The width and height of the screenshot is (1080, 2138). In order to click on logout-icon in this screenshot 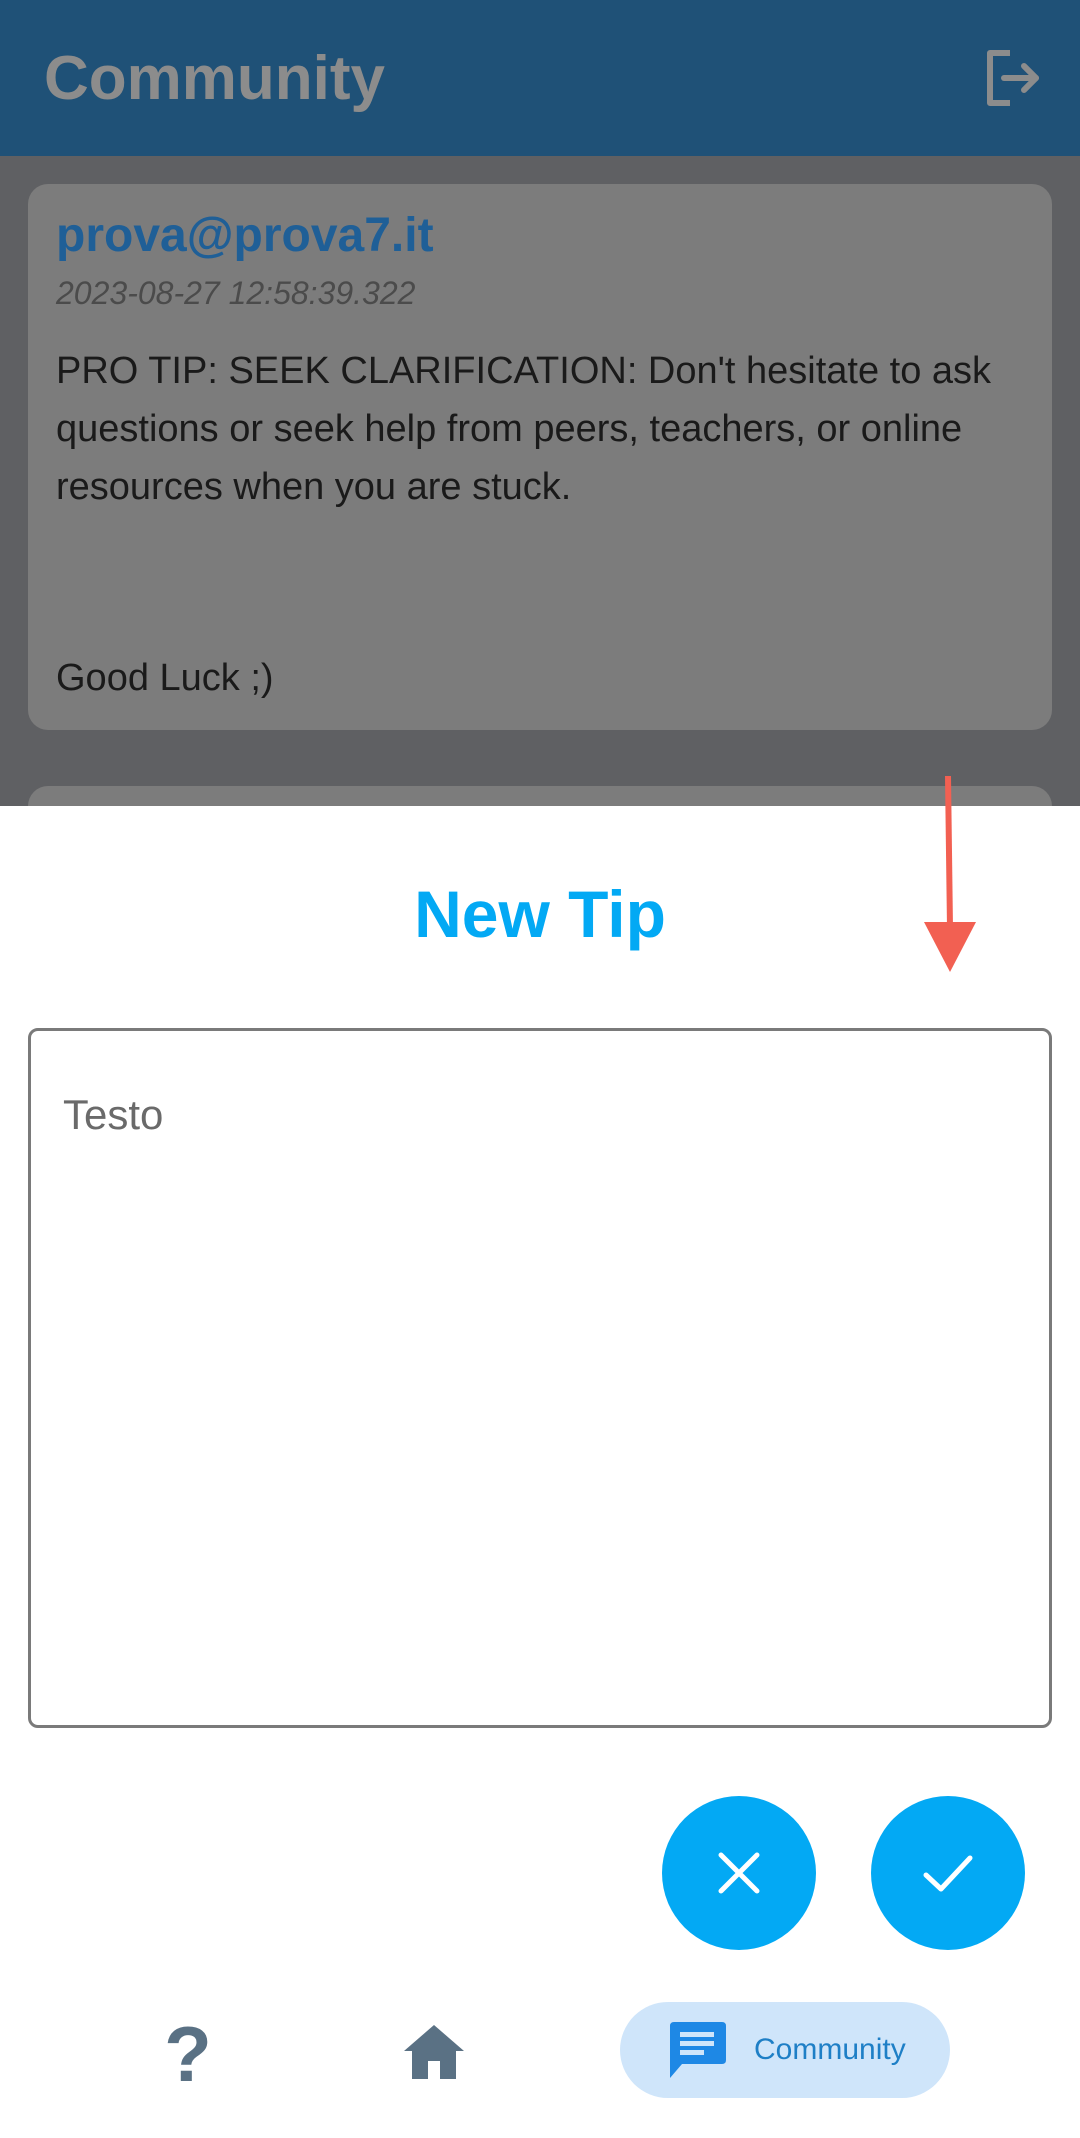, I will do `click(1013, 78)`.